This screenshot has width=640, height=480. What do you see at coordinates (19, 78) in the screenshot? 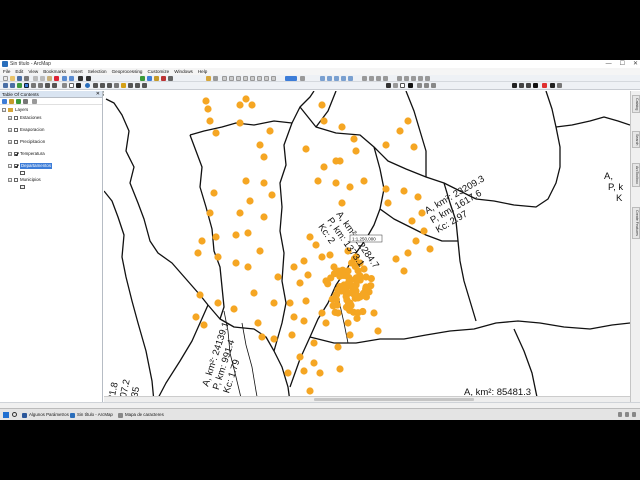
I see `save-icon` at bounding box center [19, 78].